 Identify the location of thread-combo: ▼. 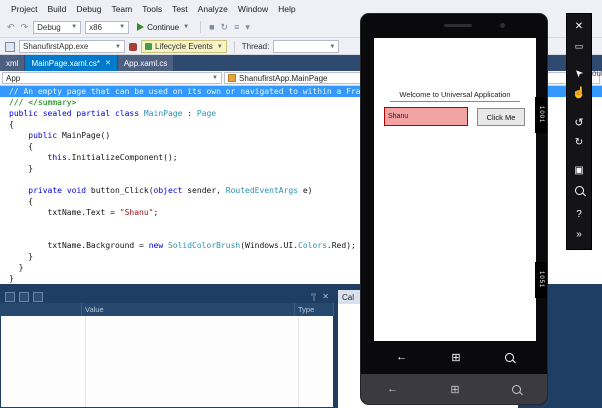
(306, 46).